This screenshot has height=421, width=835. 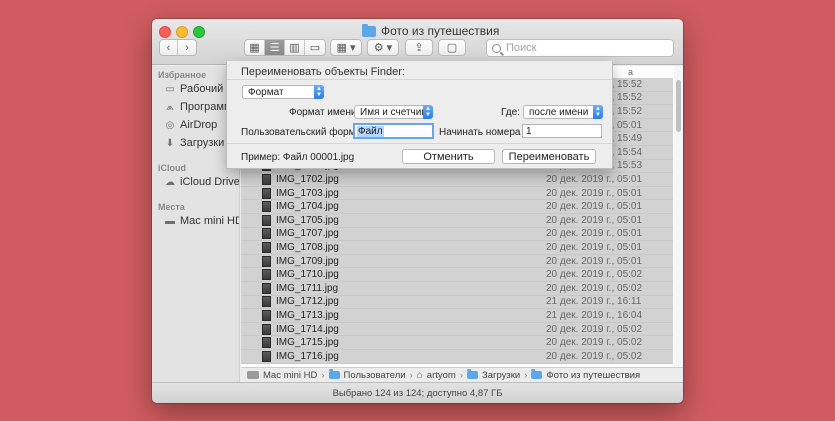 What do you see at coordinates (197, 107) in the screenshot?
I see `sidebar-item-applications: ⩕ Программ` at bounding box center [197, 107].